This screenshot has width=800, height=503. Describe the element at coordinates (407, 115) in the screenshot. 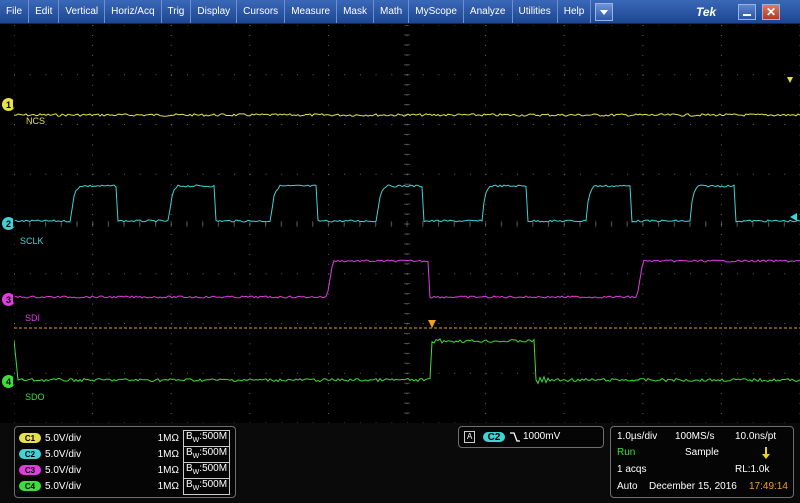

I see `waveform-ch1` at that location.